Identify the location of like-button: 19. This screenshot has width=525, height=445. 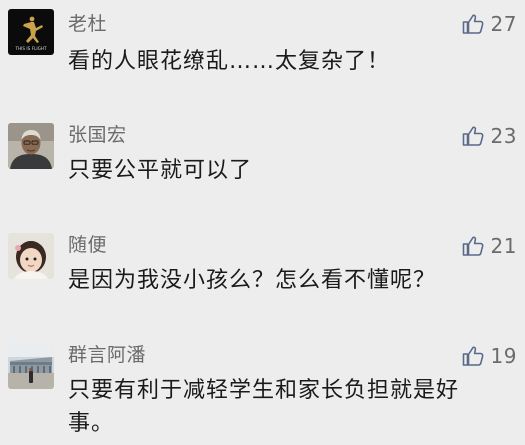
(489, 356).